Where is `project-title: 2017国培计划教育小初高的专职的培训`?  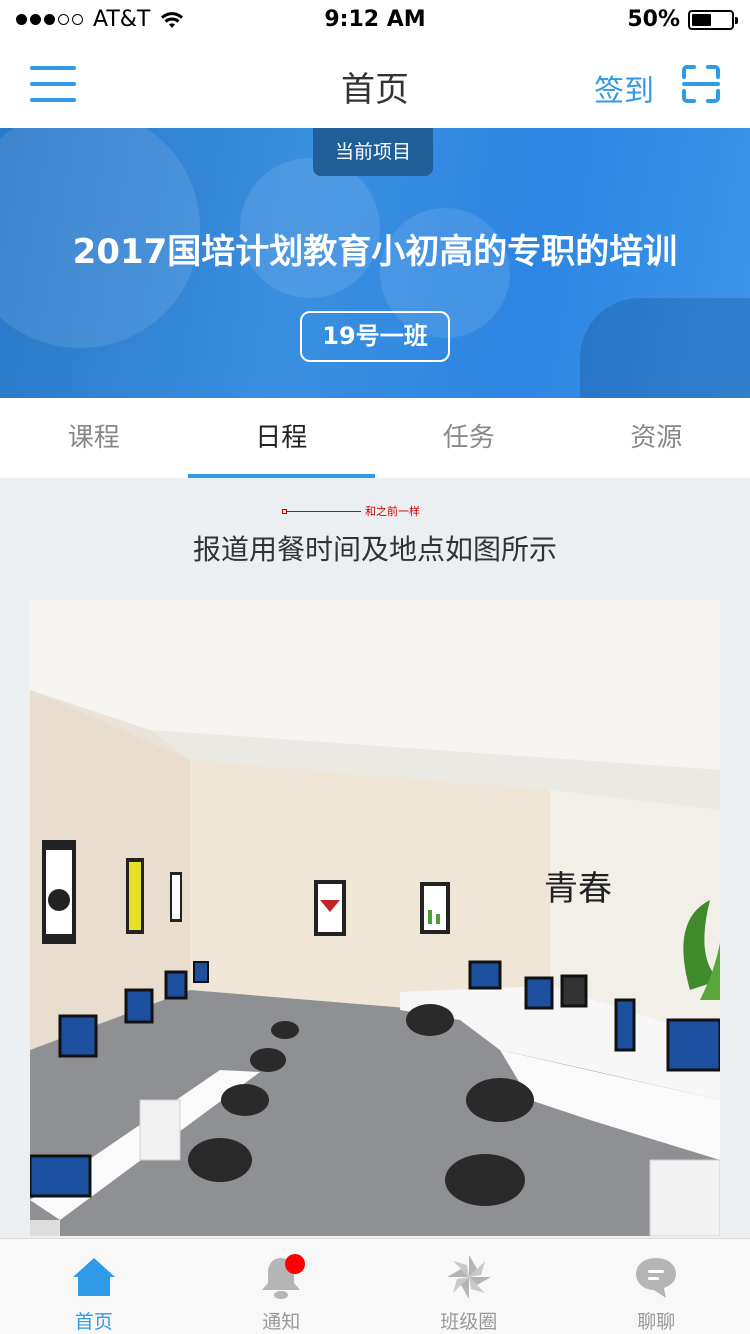
project-title: 2017国培计划教育小初高的专职的培训 is located at coordinates (375, 252).